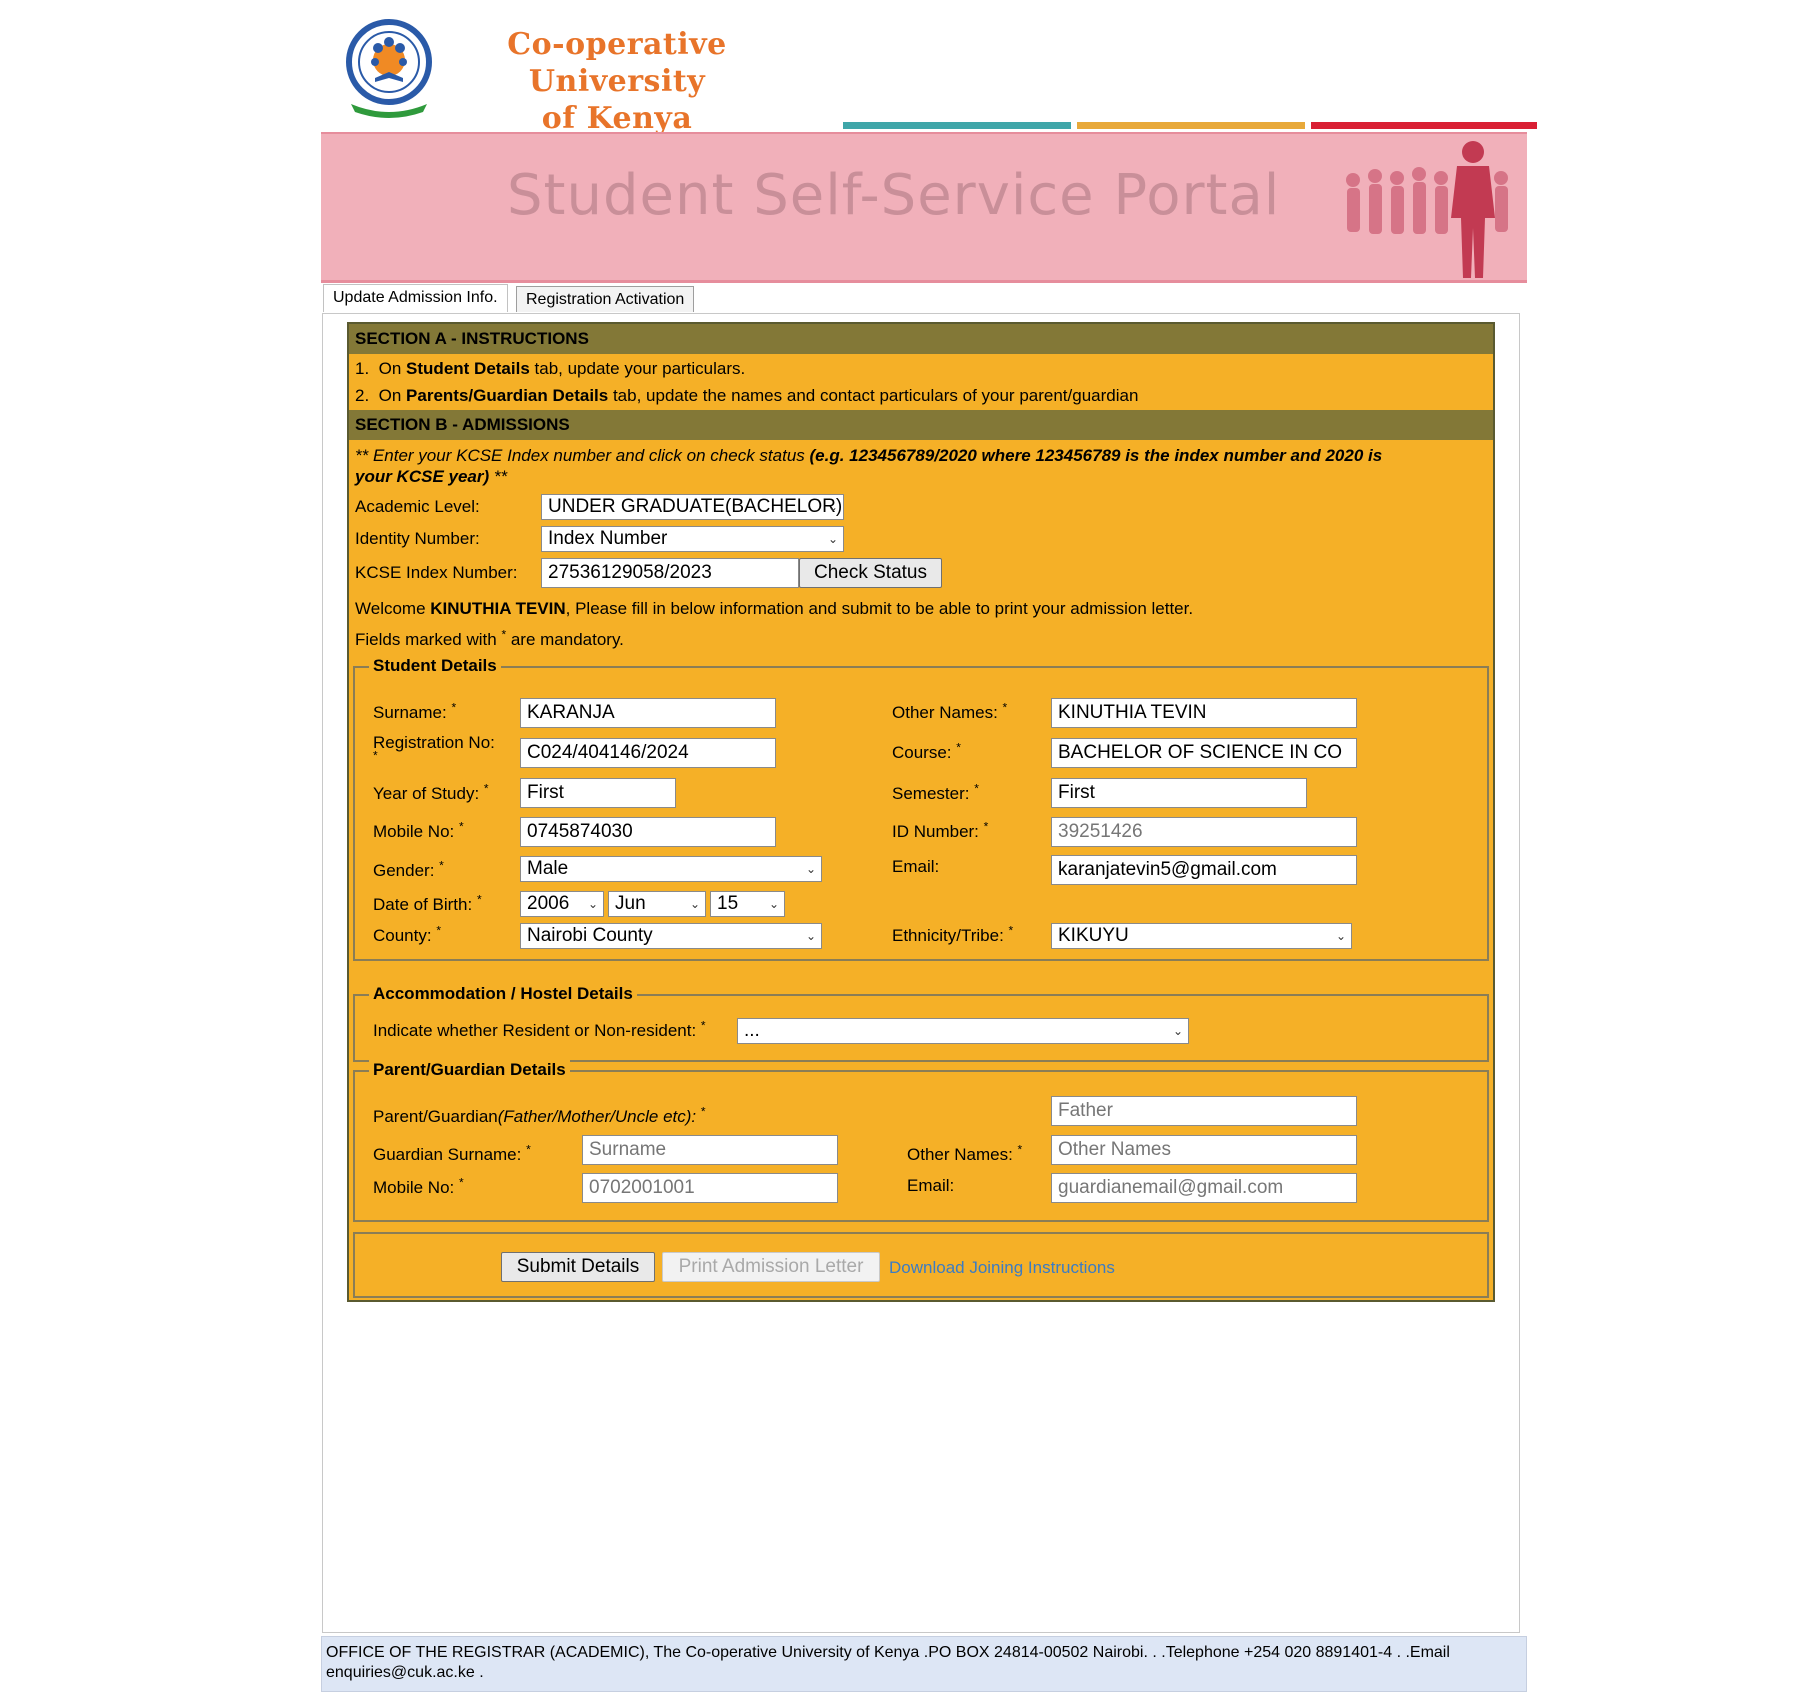  What do you see at coordinates (950, 711) in the screenshot?
I see `other-names-label: Other Names: *` at bounding box center [950, 711].